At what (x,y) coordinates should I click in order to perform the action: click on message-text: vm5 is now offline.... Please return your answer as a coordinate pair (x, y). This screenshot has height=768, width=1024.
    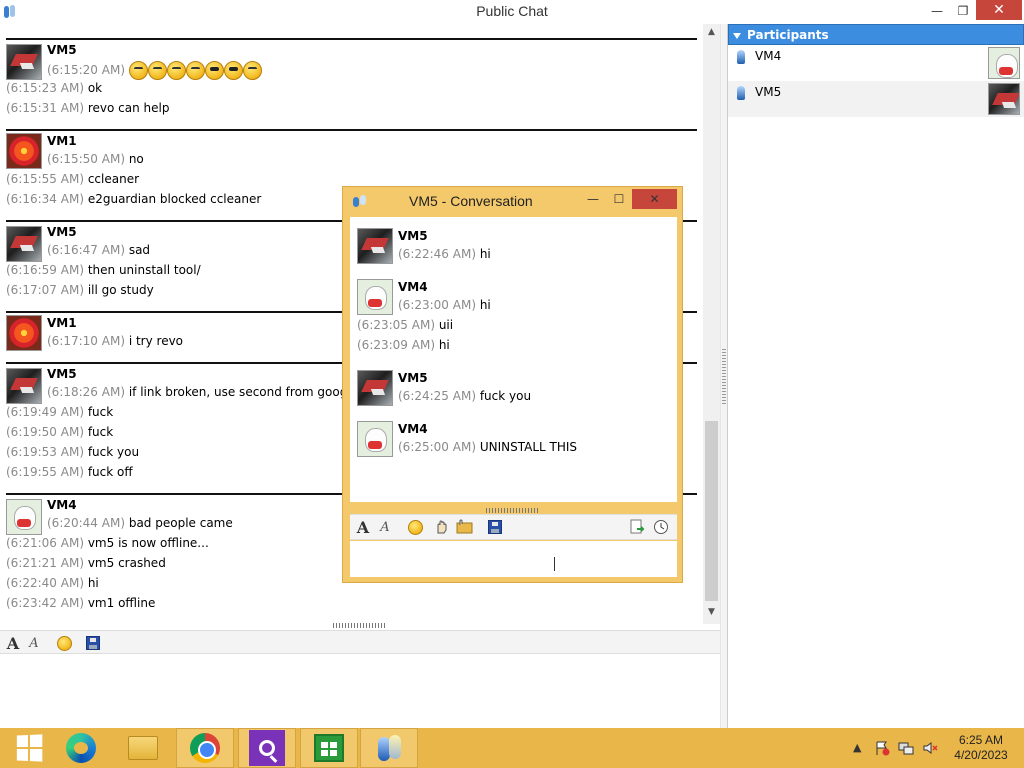
    Looking at the image, I should click on (148, 543).